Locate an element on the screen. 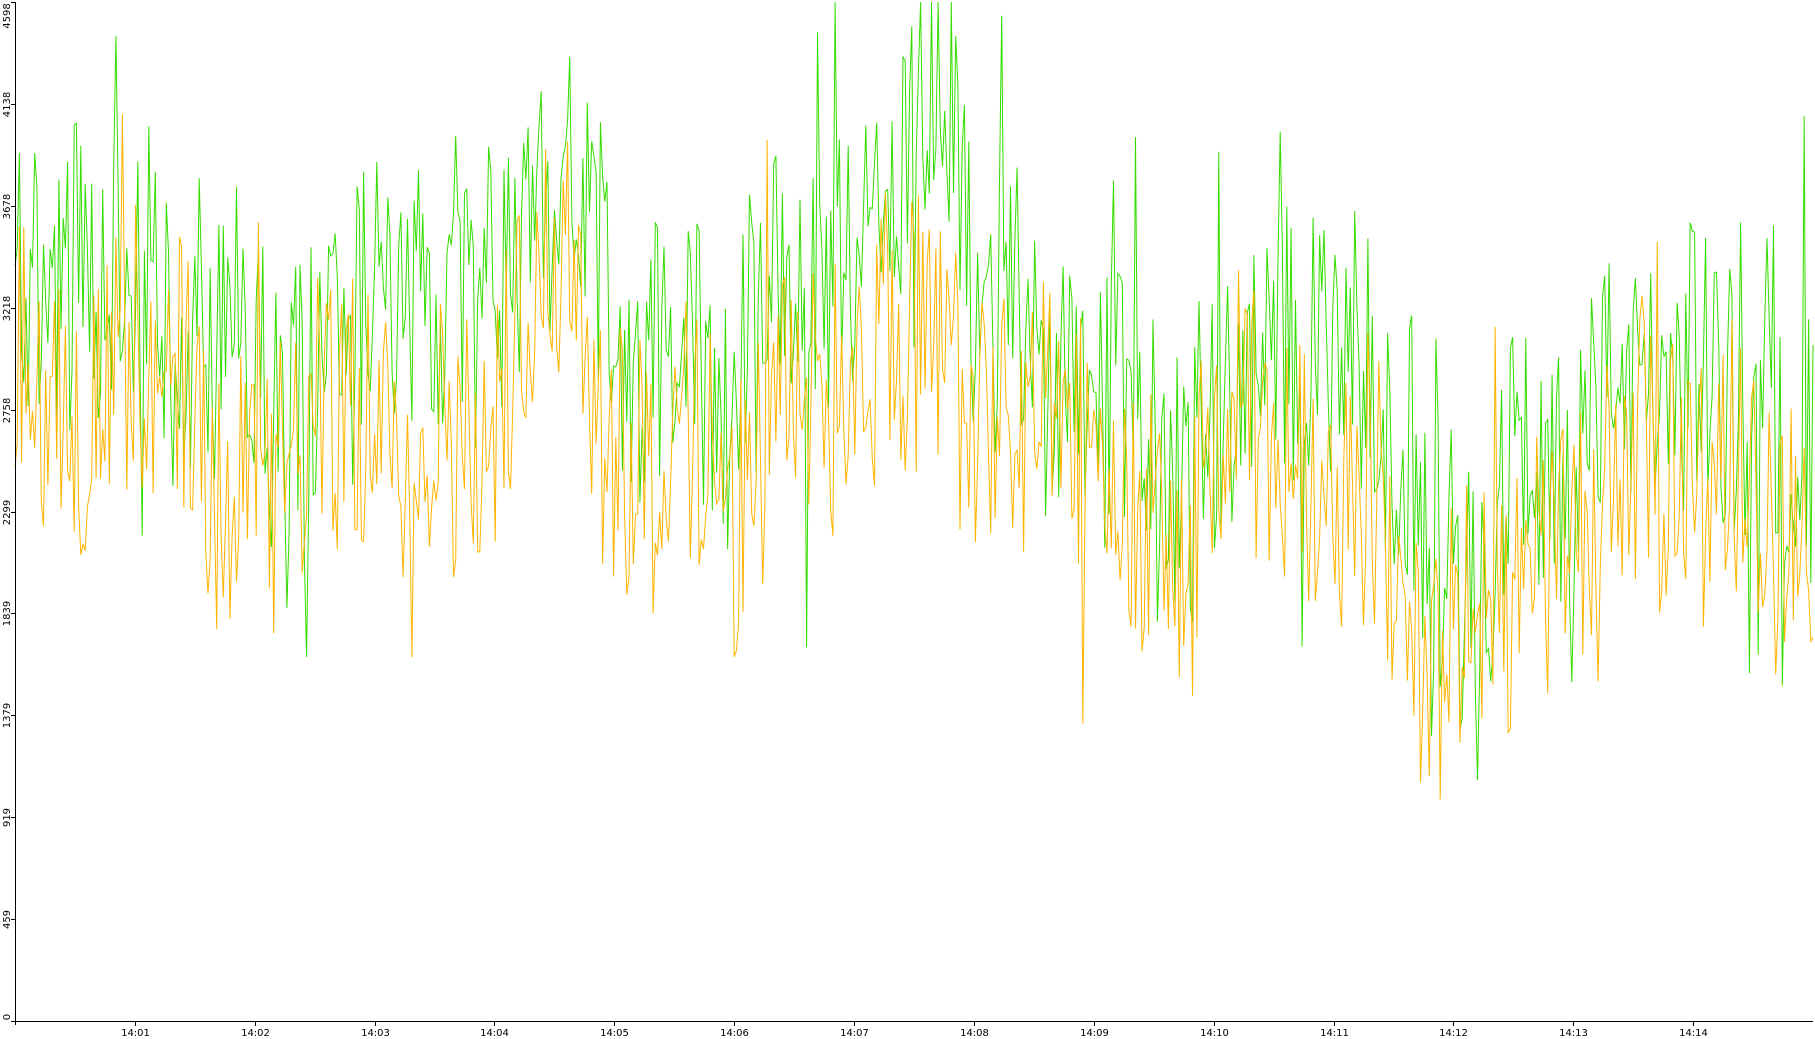  y-tick-label: 2299 is located at coordinates (7, 512).